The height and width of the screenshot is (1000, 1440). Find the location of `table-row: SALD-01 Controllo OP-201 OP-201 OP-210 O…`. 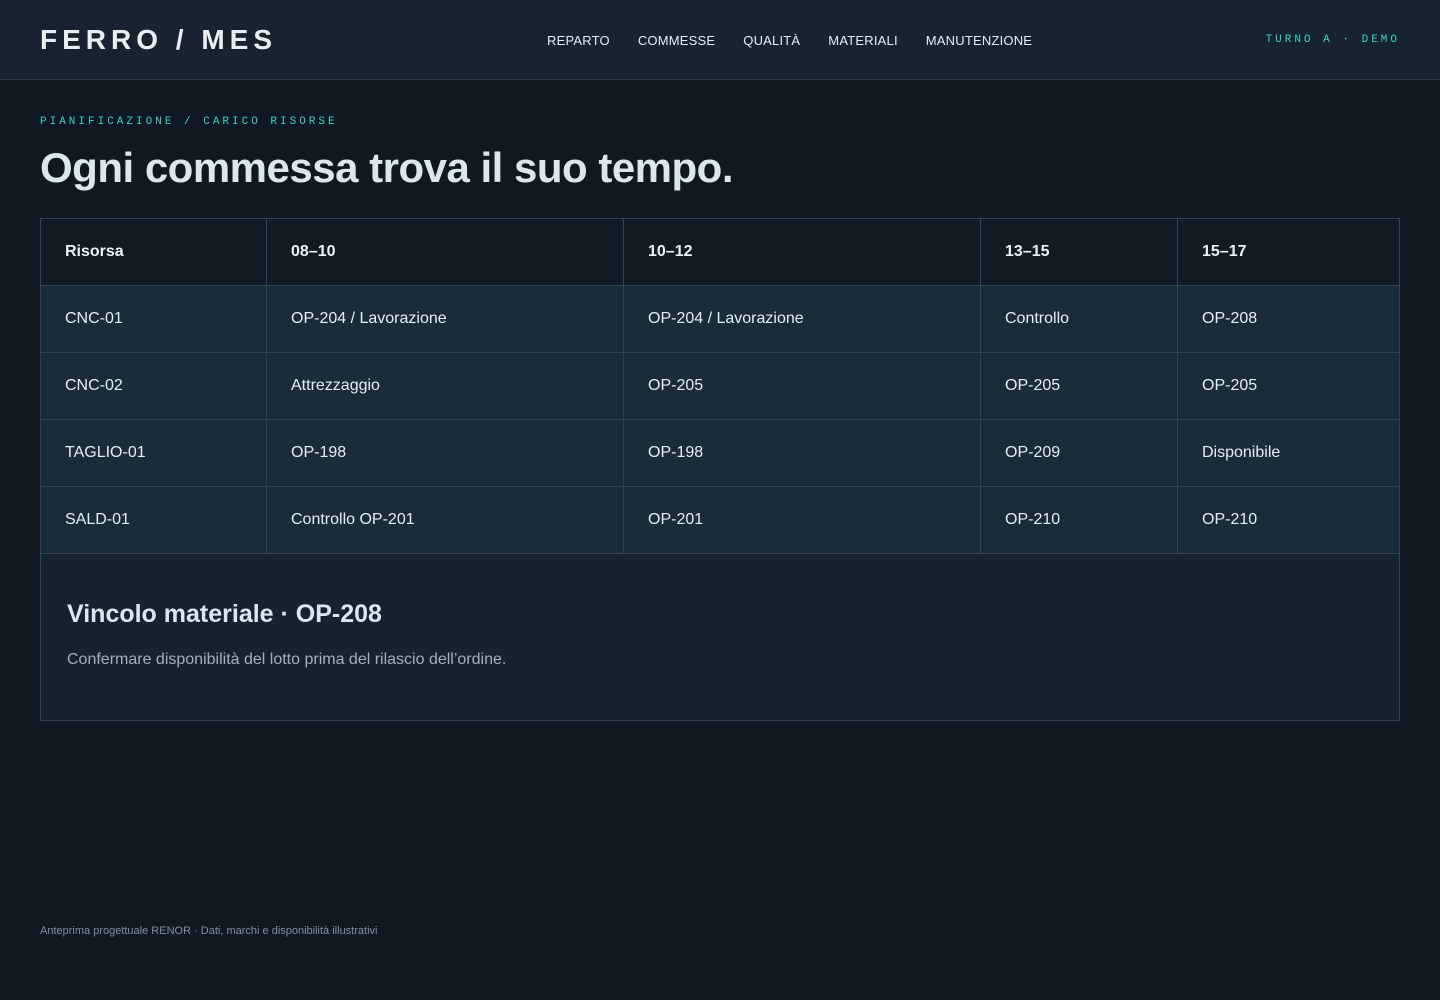

table-row: SALD-01 Controllo OP-201 OP-201 OP-210 O… is located at coordinates (720, 520).